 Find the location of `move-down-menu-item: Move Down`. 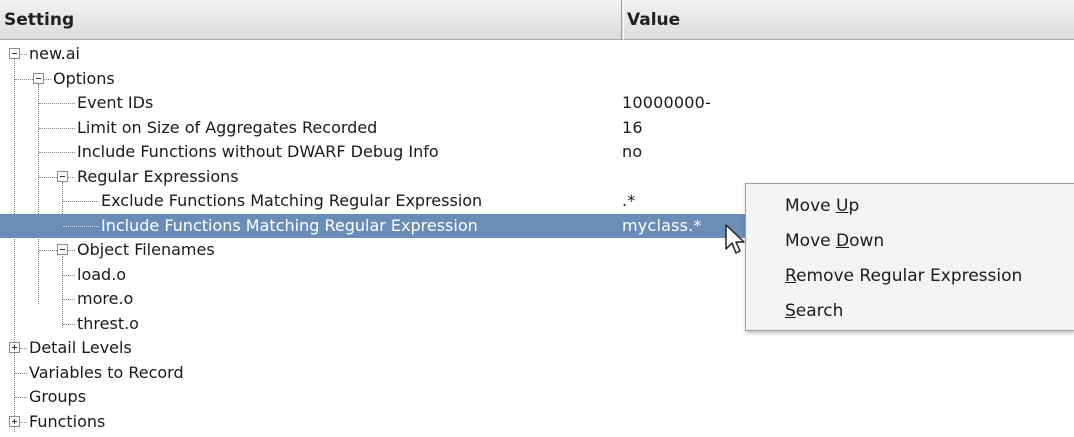

move-down-menu-item: Move Down is located at coordinates (834, 241).